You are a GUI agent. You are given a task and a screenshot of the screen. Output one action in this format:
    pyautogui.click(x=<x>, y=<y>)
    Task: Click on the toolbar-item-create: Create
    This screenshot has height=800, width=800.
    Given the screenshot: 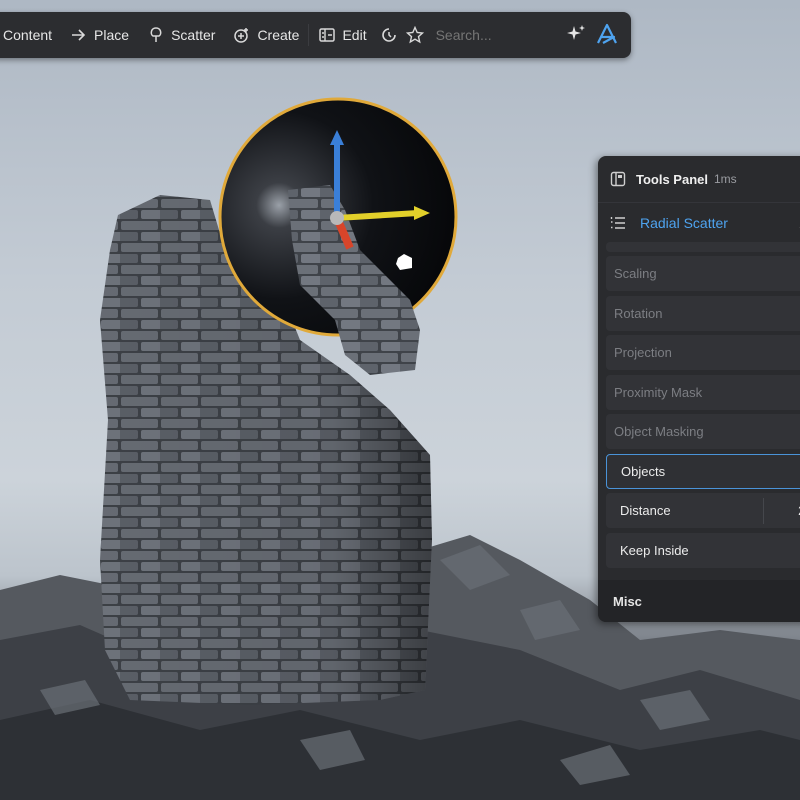 What is the action you would take?
    pyautogui.click(x=266, y=35)
    